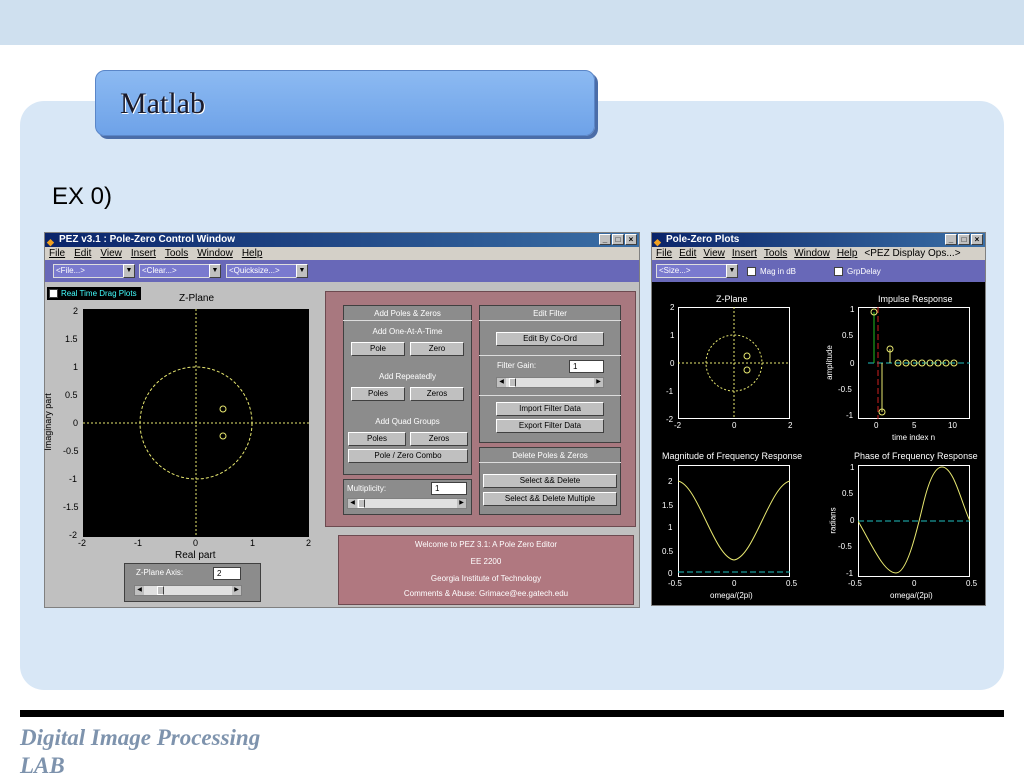  What do you see at coordinates (914, 583) in the screenshot?
I see `phase-xtick: 0` at bounding box center [914, 583].